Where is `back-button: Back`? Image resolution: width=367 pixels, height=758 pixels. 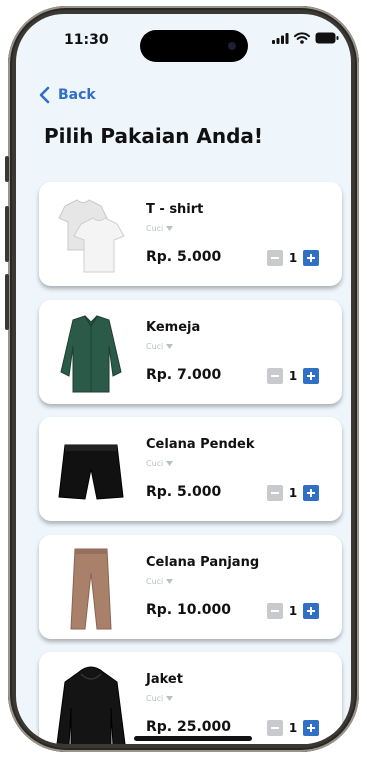 back-button: Back is located at coordinates (67, 95).